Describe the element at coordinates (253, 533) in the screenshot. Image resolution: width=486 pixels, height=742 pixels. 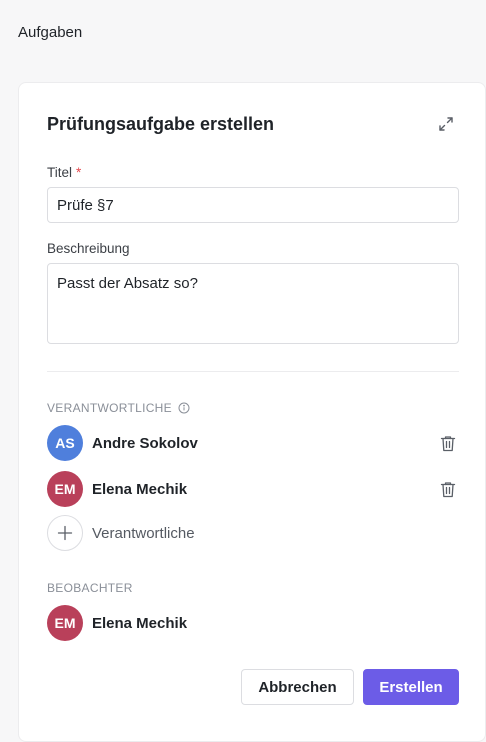
I see `add-assignee-row: Verantwortliche` at that location.